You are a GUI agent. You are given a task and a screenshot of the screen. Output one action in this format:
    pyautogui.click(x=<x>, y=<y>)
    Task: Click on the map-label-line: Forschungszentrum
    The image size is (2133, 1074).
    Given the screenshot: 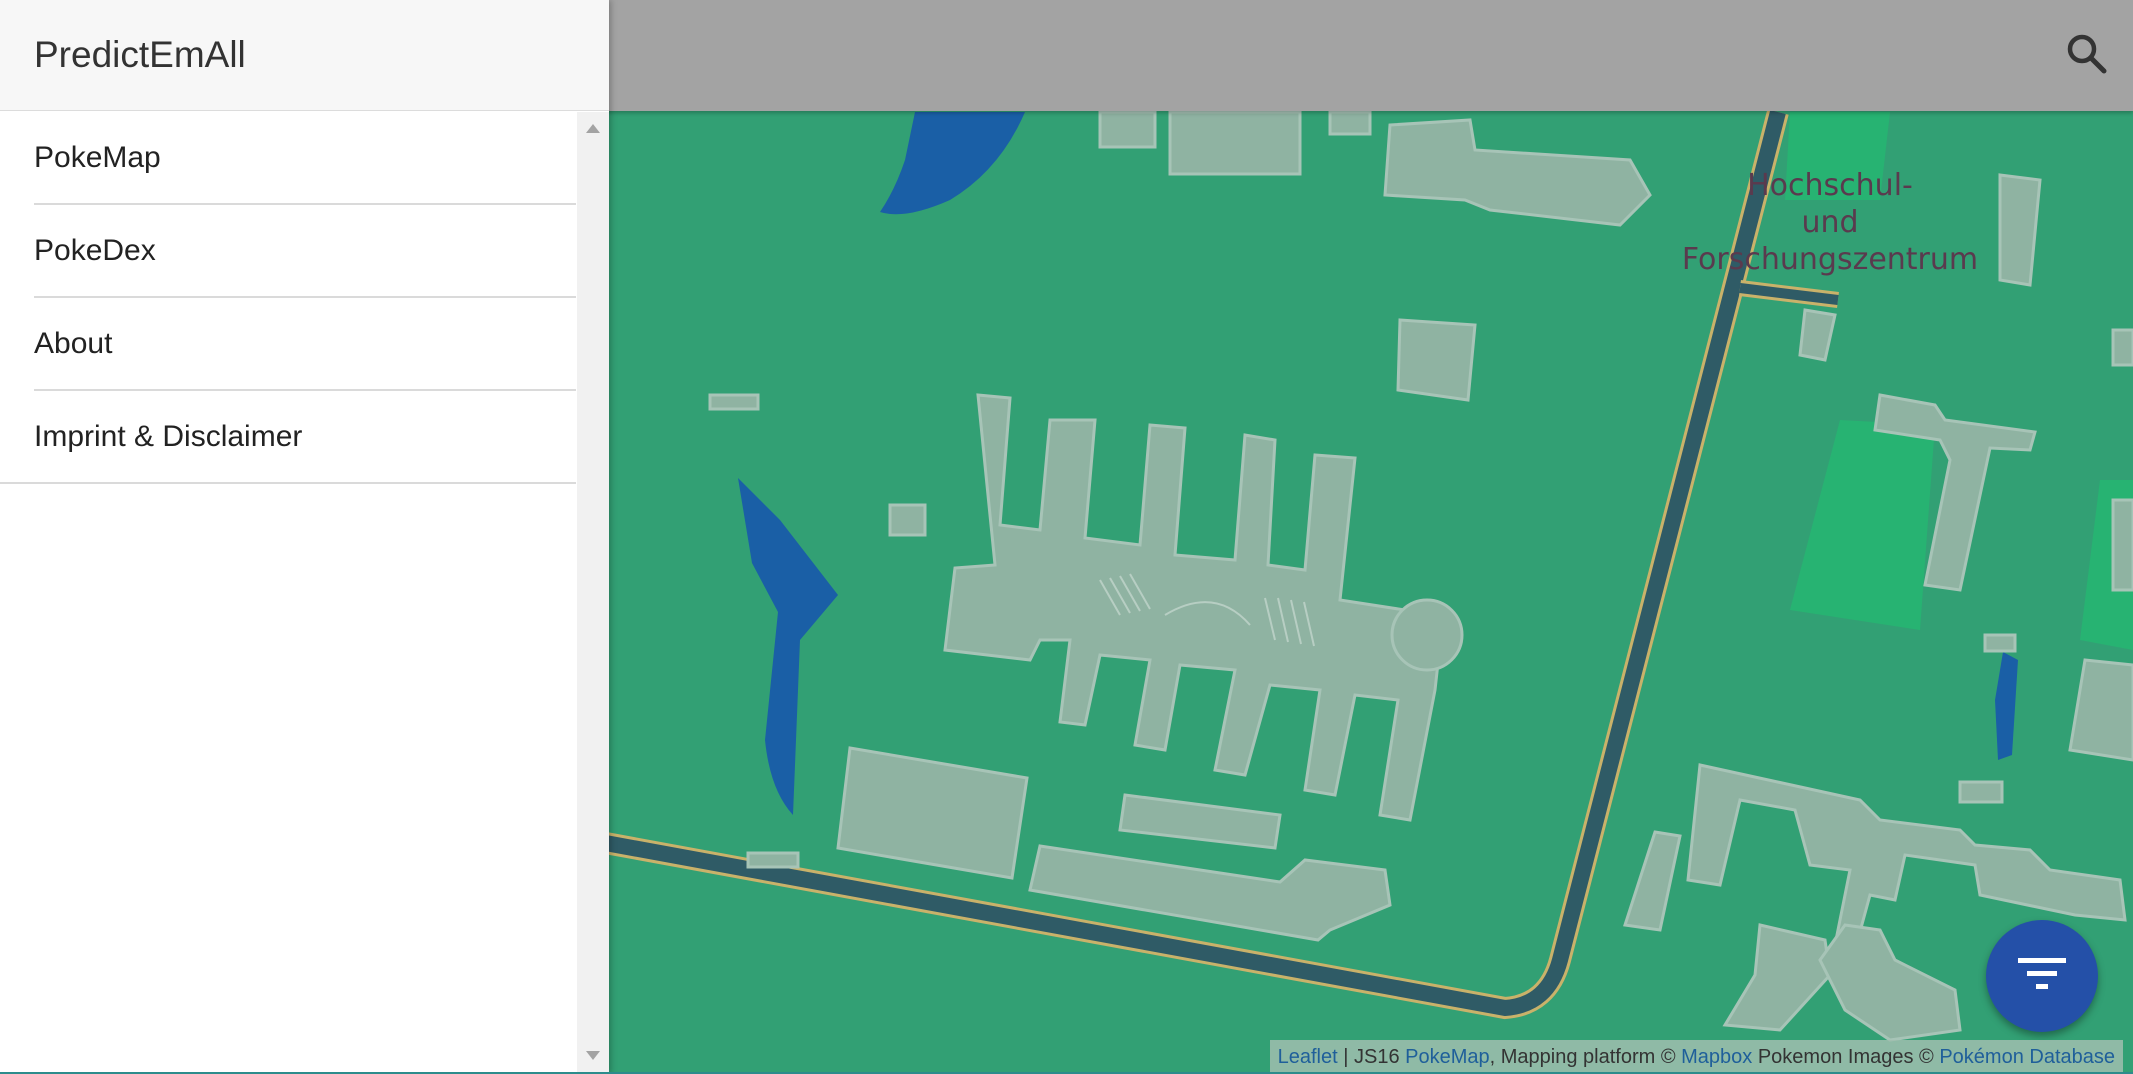 What is the action you would take?
    pyautogui.click(x=1830, y=259)
    